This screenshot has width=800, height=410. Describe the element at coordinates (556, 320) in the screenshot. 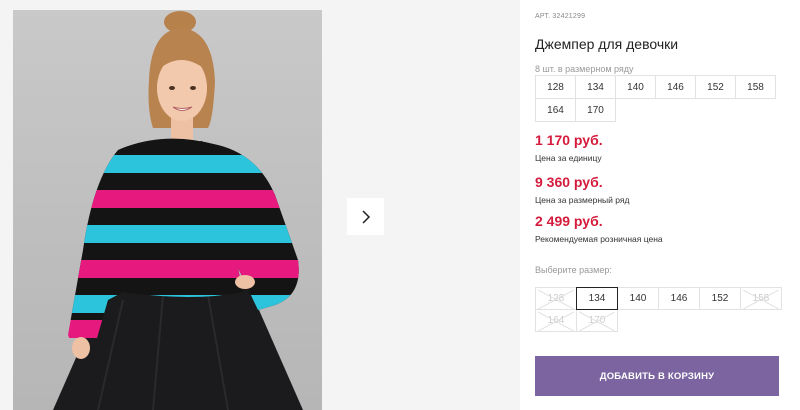

I see `size-option: 164` at that location.